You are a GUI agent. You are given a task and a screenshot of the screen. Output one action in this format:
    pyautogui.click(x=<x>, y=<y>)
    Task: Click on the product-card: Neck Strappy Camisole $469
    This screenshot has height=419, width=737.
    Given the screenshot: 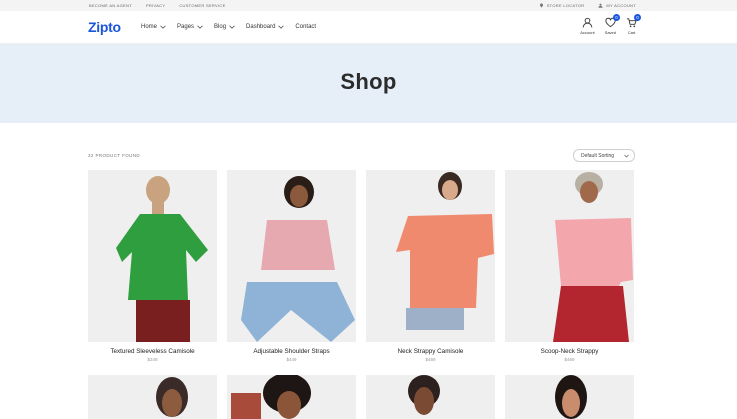 What is the action you would take?
    pyautogui.click(x=430, y=266)
    